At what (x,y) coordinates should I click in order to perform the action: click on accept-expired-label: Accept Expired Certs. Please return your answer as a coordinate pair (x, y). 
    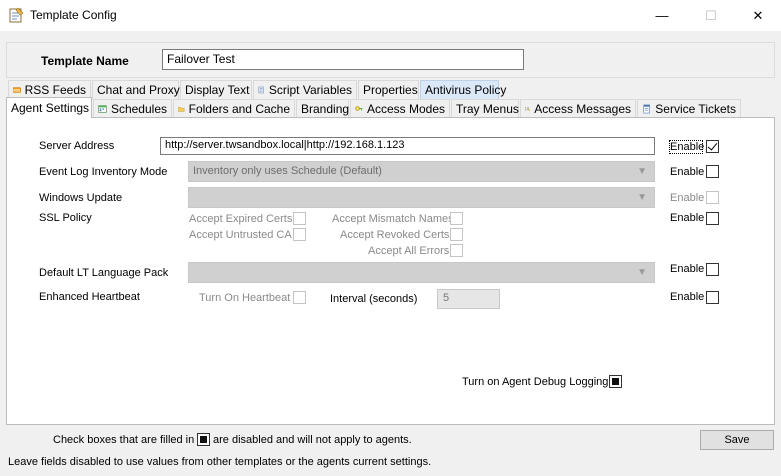
    Looking at the image, I should click on (241, 219).